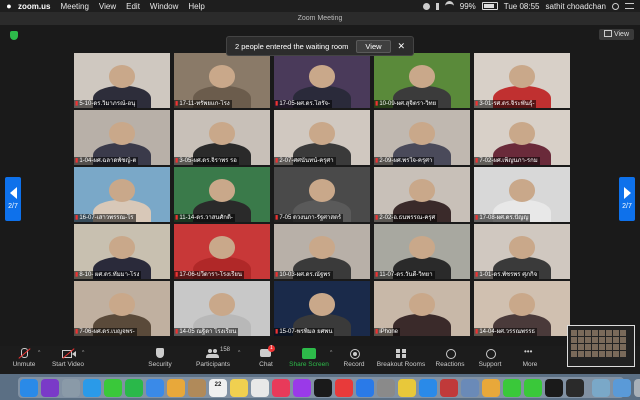 This screenshot has height=400, width=640. I want to click on dock-app-store-icon, so click(365, 387).